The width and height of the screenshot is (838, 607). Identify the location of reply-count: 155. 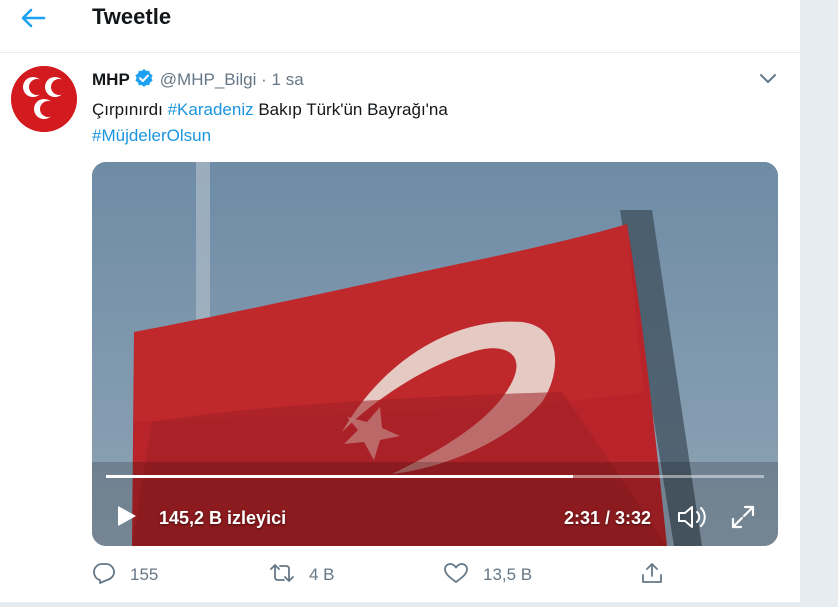
(144, 574).